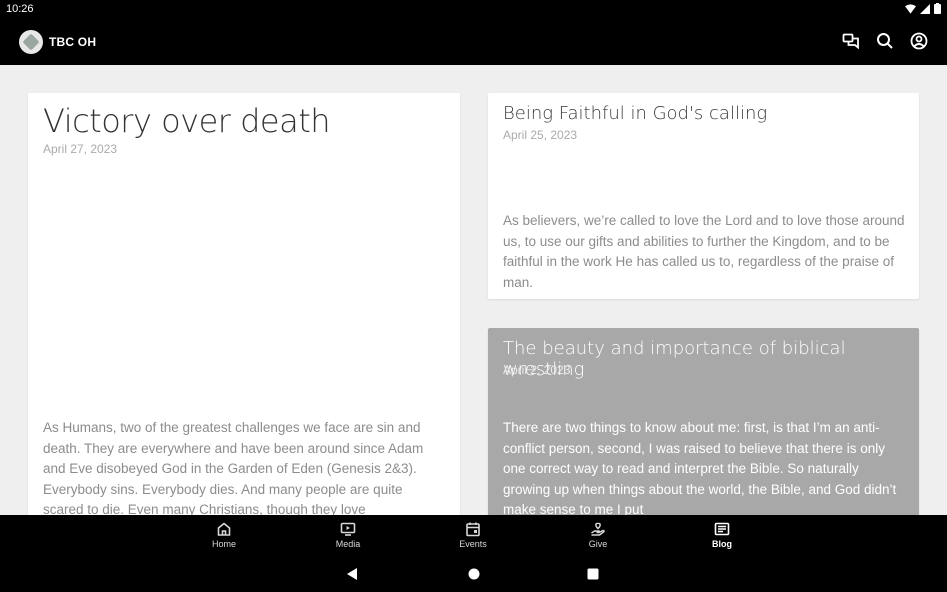 This screenshot has width=947, height=592. I want to click on home-circle-icon, so click(474, 574).